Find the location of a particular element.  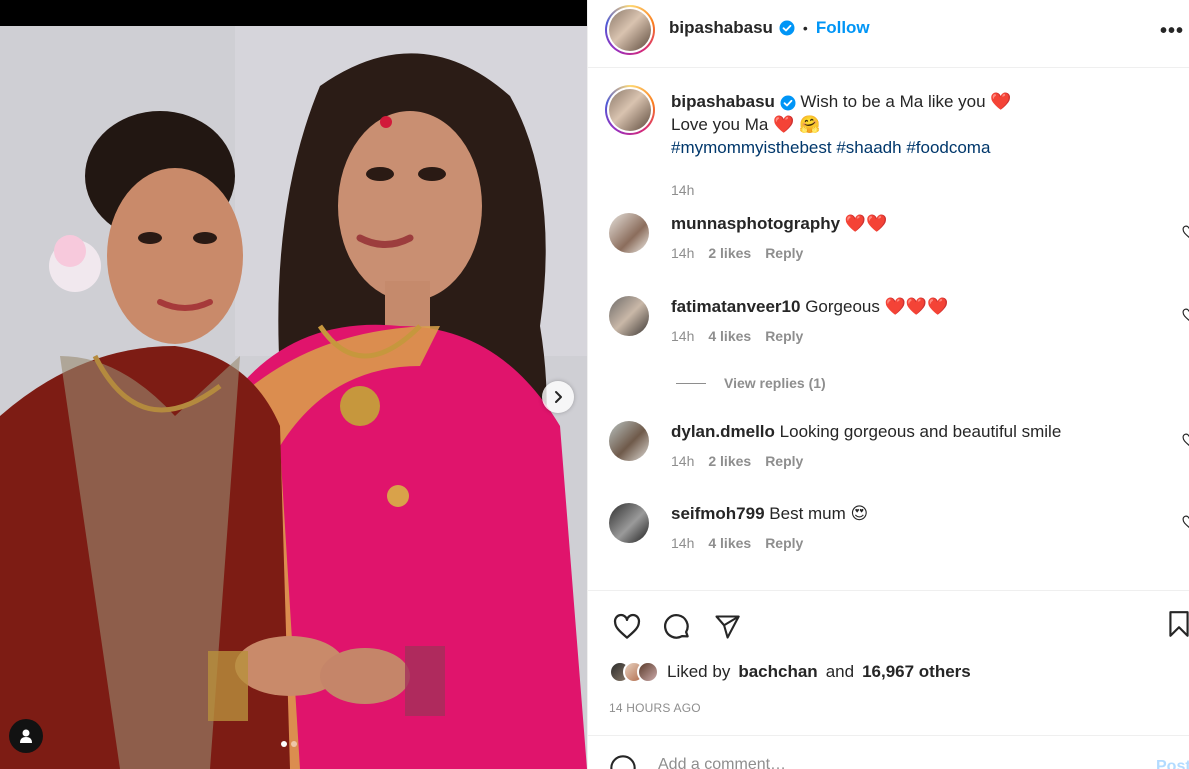

divider-line is located at coordinates (691, 383).